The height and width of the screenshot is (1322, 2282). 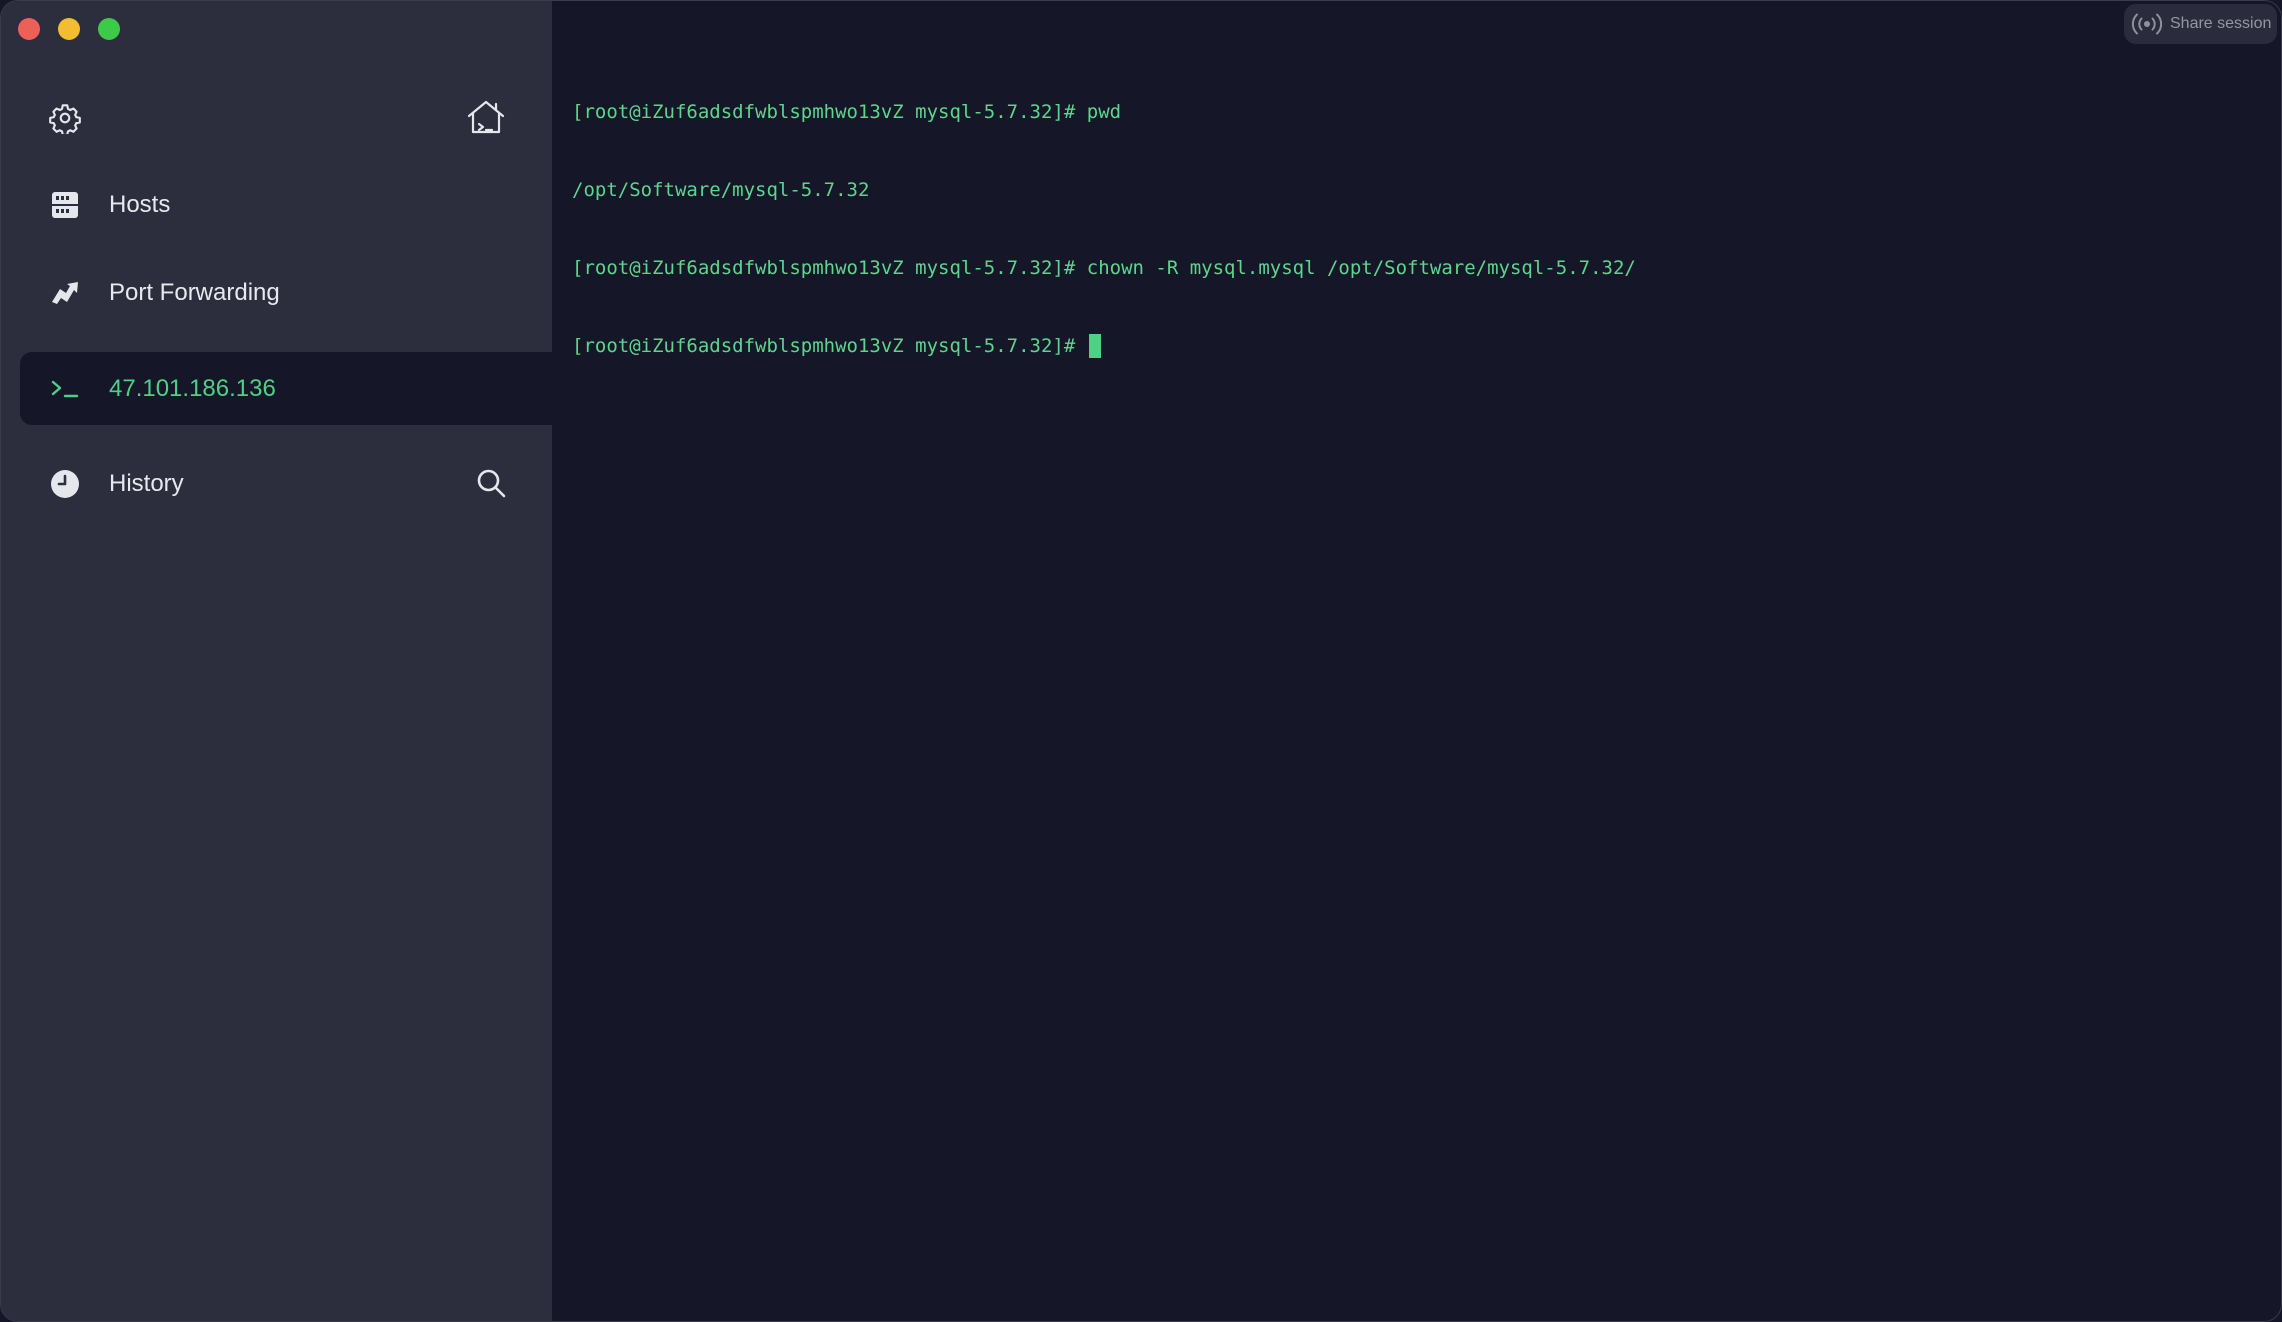 What do you see at coordinates (29, 29) in the screenshot?
I see `close-window-button` at bounding box center [29, 29].